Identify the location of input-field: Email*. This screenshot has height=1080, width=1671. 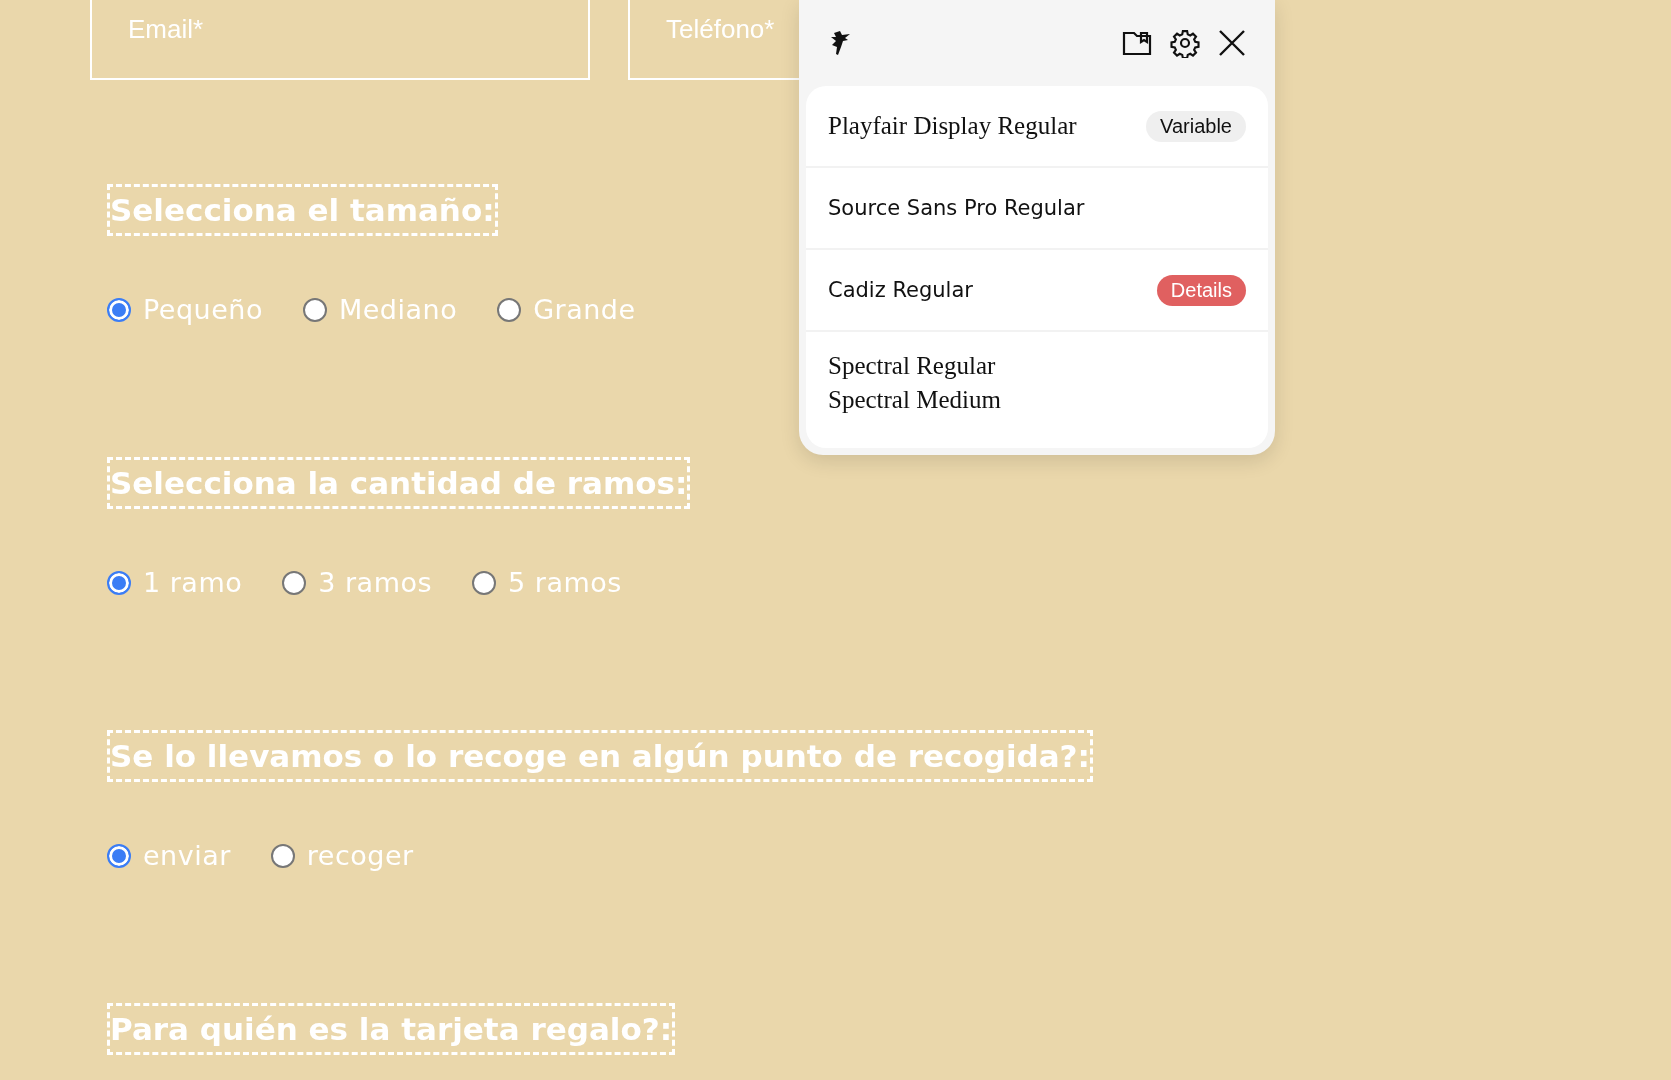
(340, 40).